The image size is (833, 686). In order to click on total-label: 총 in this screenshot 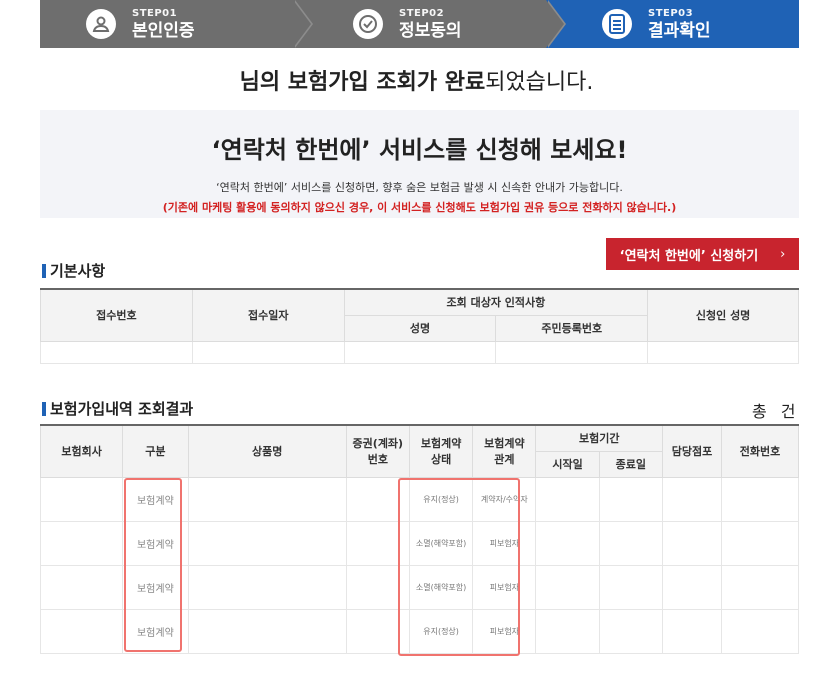, I will do `click(759, 411)`.